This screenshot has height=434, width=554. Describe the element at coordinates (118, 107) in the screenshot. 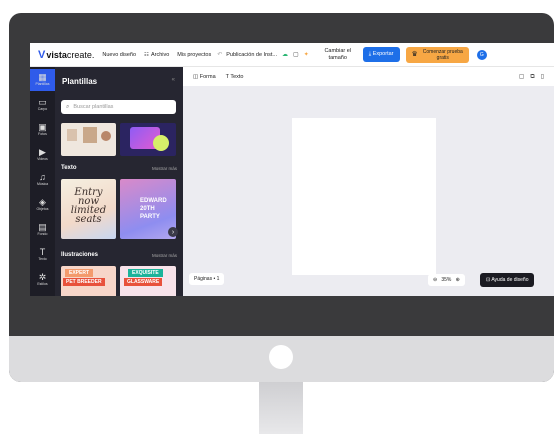

I see `search-input: ⌕ Buscar plantillas` at that location.